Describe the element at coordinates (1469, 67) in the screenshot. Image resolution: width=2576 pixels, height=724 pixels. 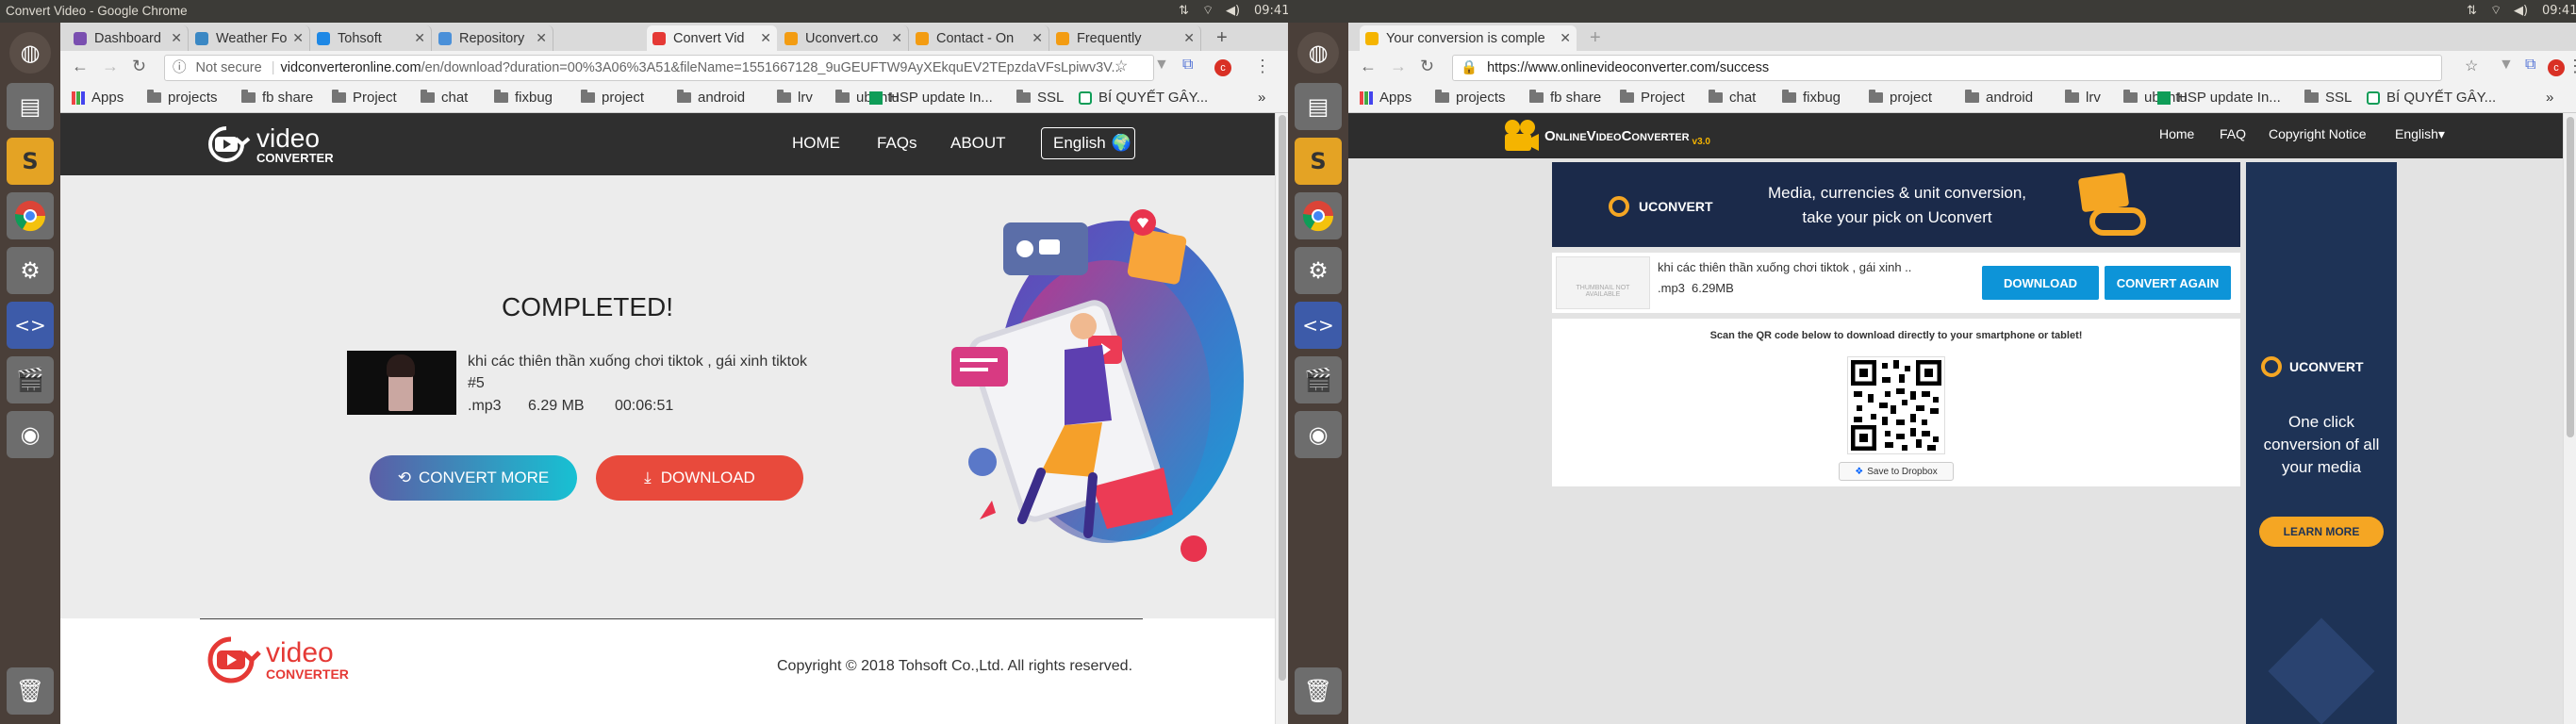
I see `lock-icon: 🔒` at that location.